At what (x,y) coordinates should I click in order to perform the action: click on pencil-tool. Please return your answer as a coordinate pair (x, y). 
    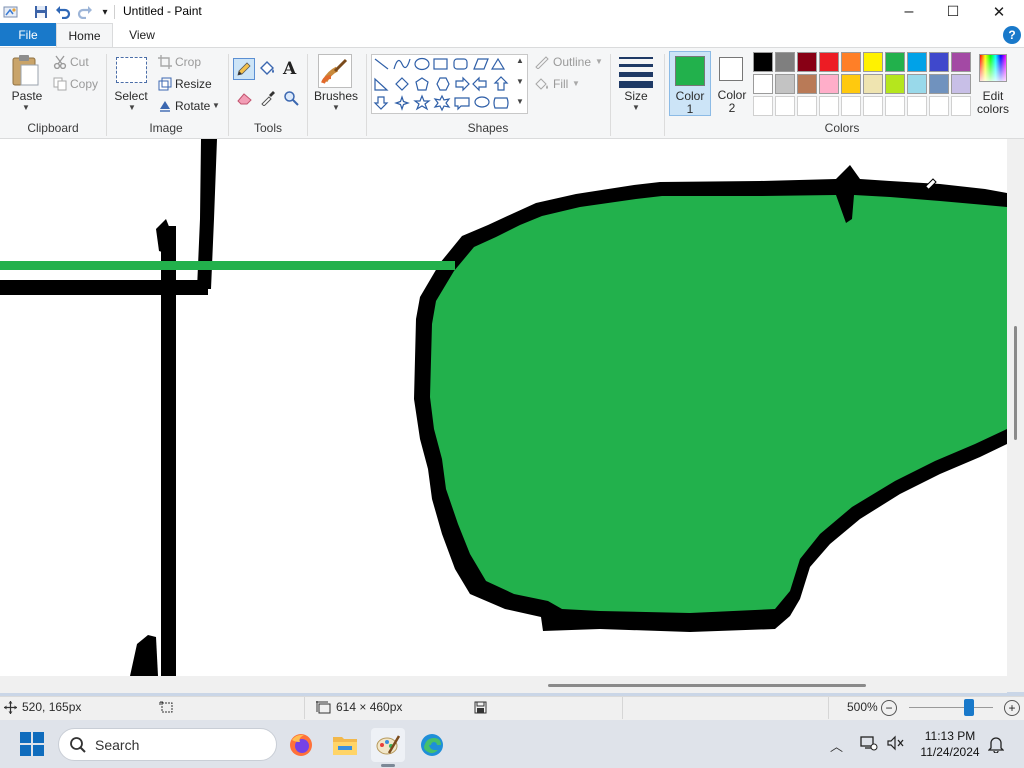
    Looking at the image, I should click on (244, 69).